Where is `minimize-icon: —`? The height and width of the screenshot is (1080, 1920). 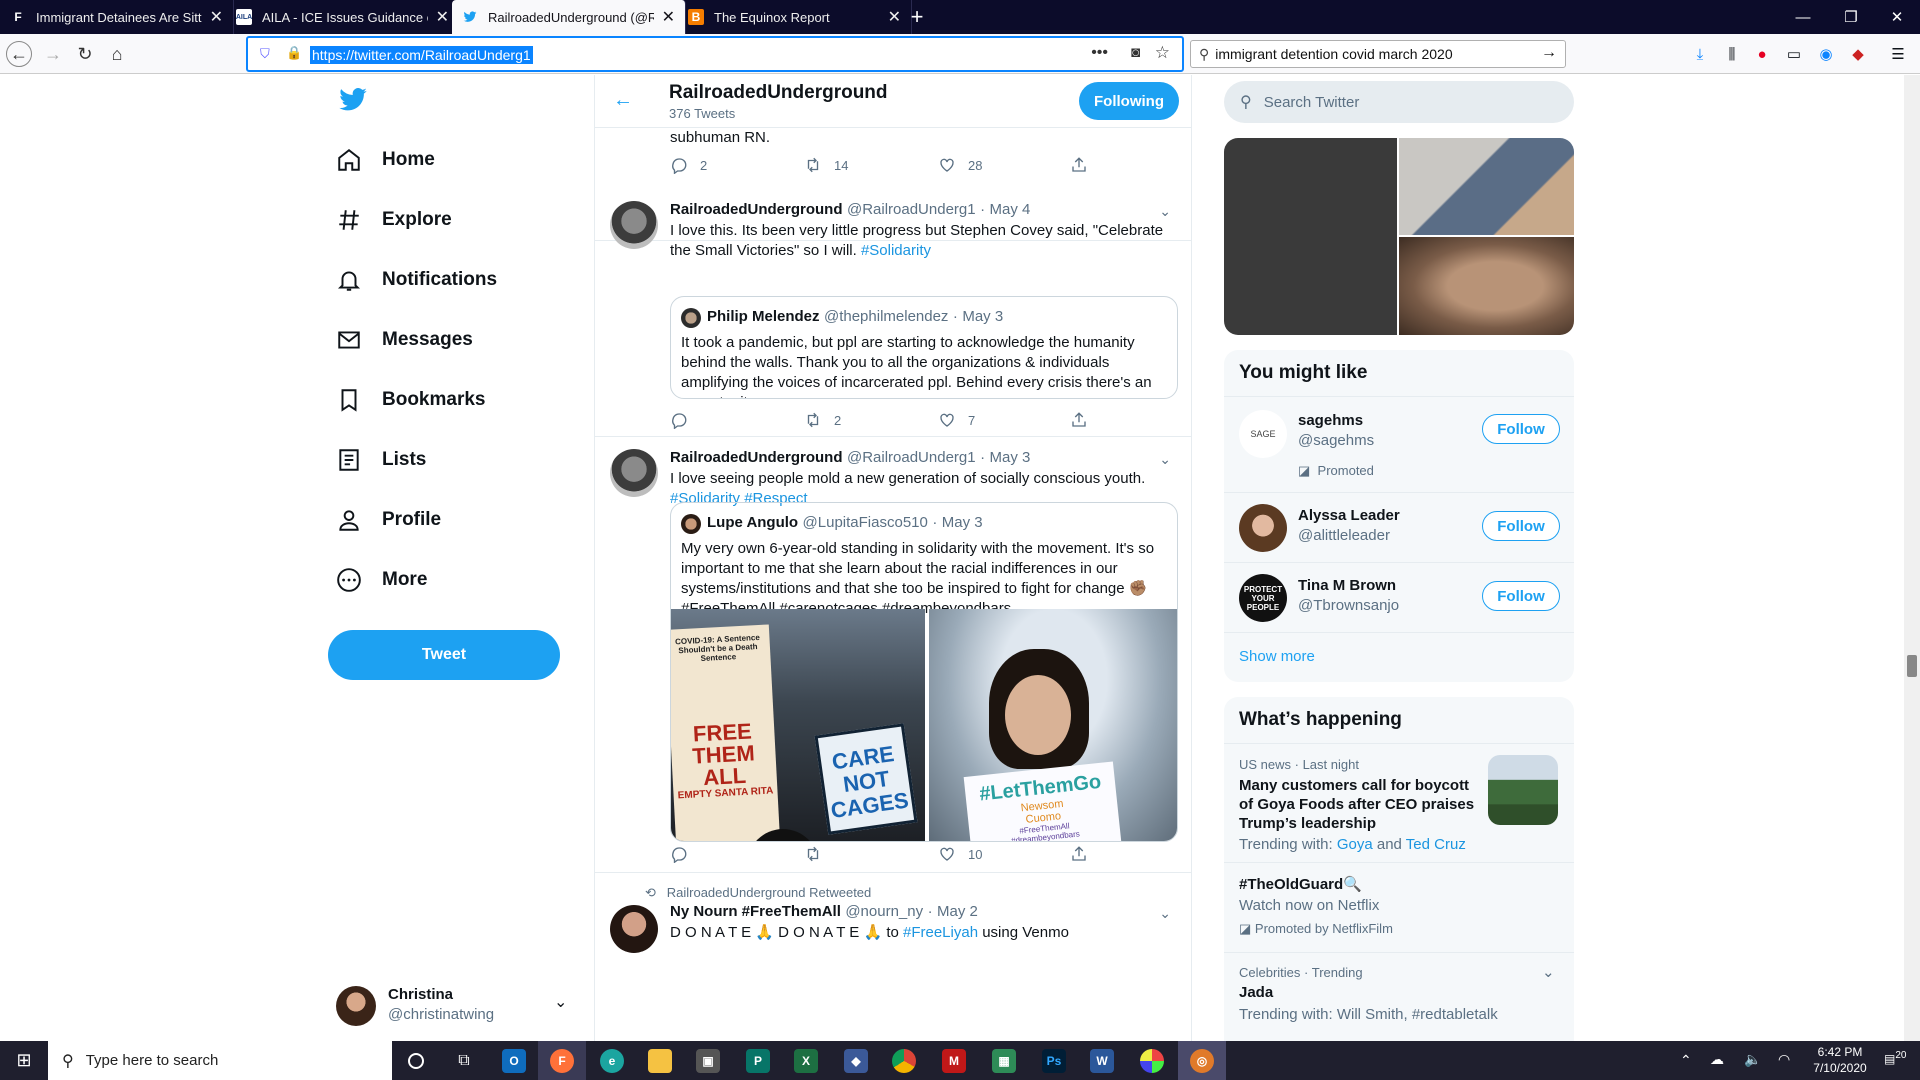
minimize-icon: — is located at coordinates (1803, 17).